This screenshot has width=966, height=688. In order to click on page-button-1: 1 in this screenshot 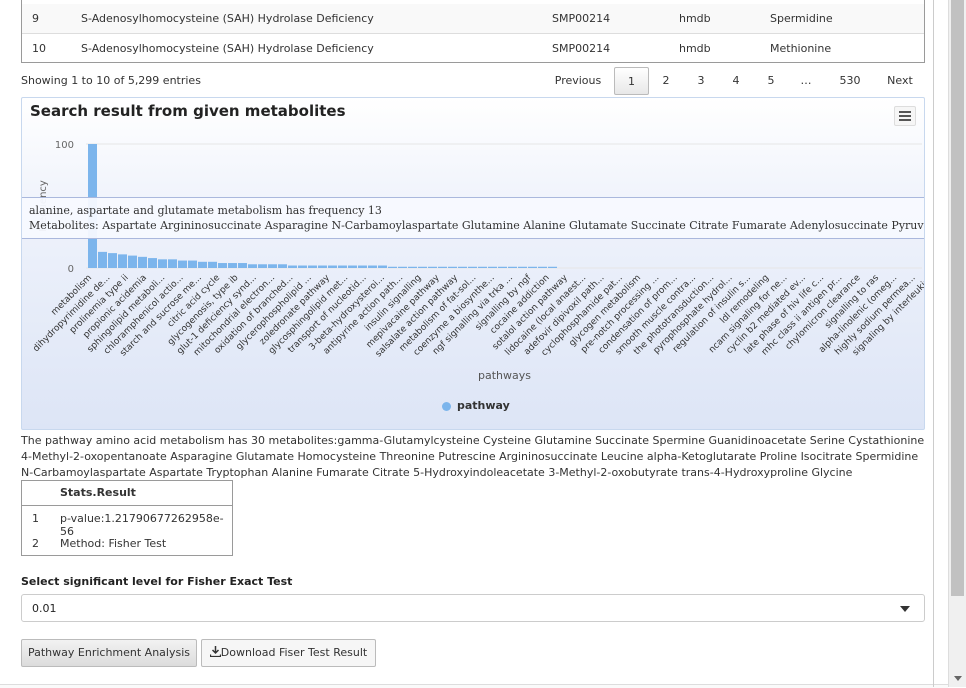, I will do `click(631, 81)`.